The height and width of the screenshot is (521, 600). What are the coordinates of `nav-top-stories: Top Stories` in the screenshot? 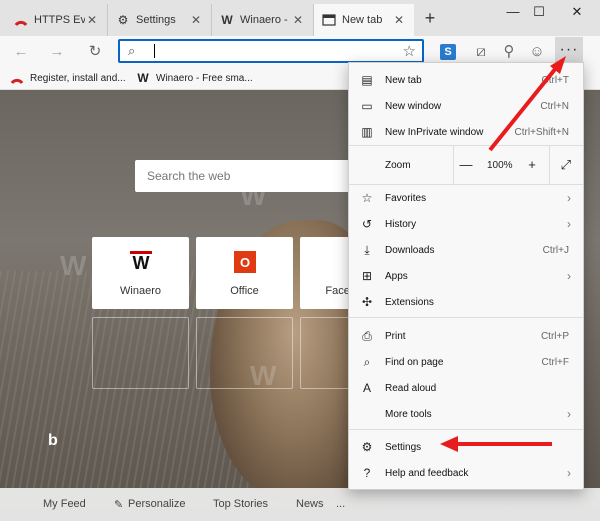 It's located at (240, 504).